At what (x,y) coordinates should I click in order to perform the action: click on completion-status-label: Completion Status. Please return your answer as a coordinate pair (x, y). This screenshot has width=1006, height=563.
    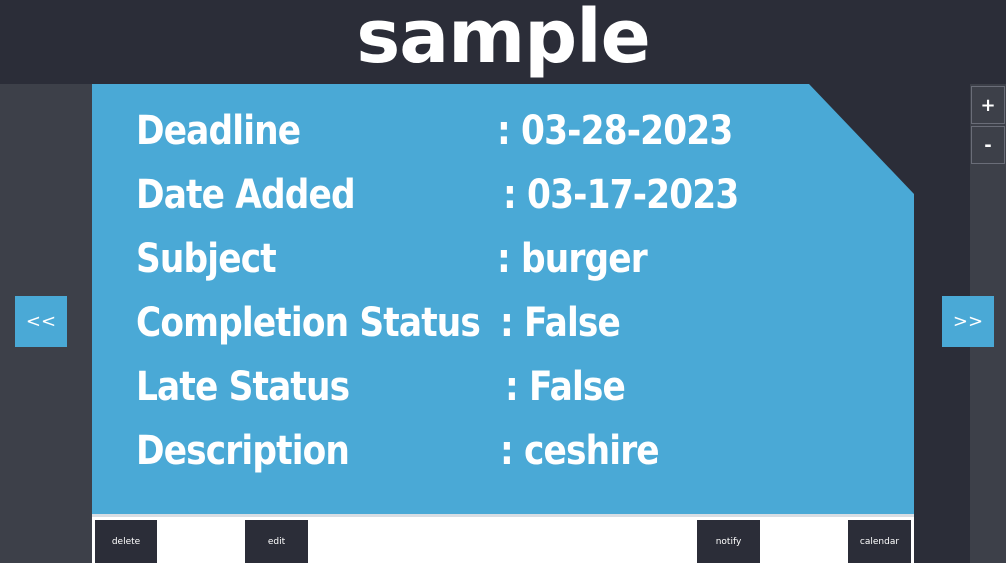
    Looking at the image, I should click on (308, 323).